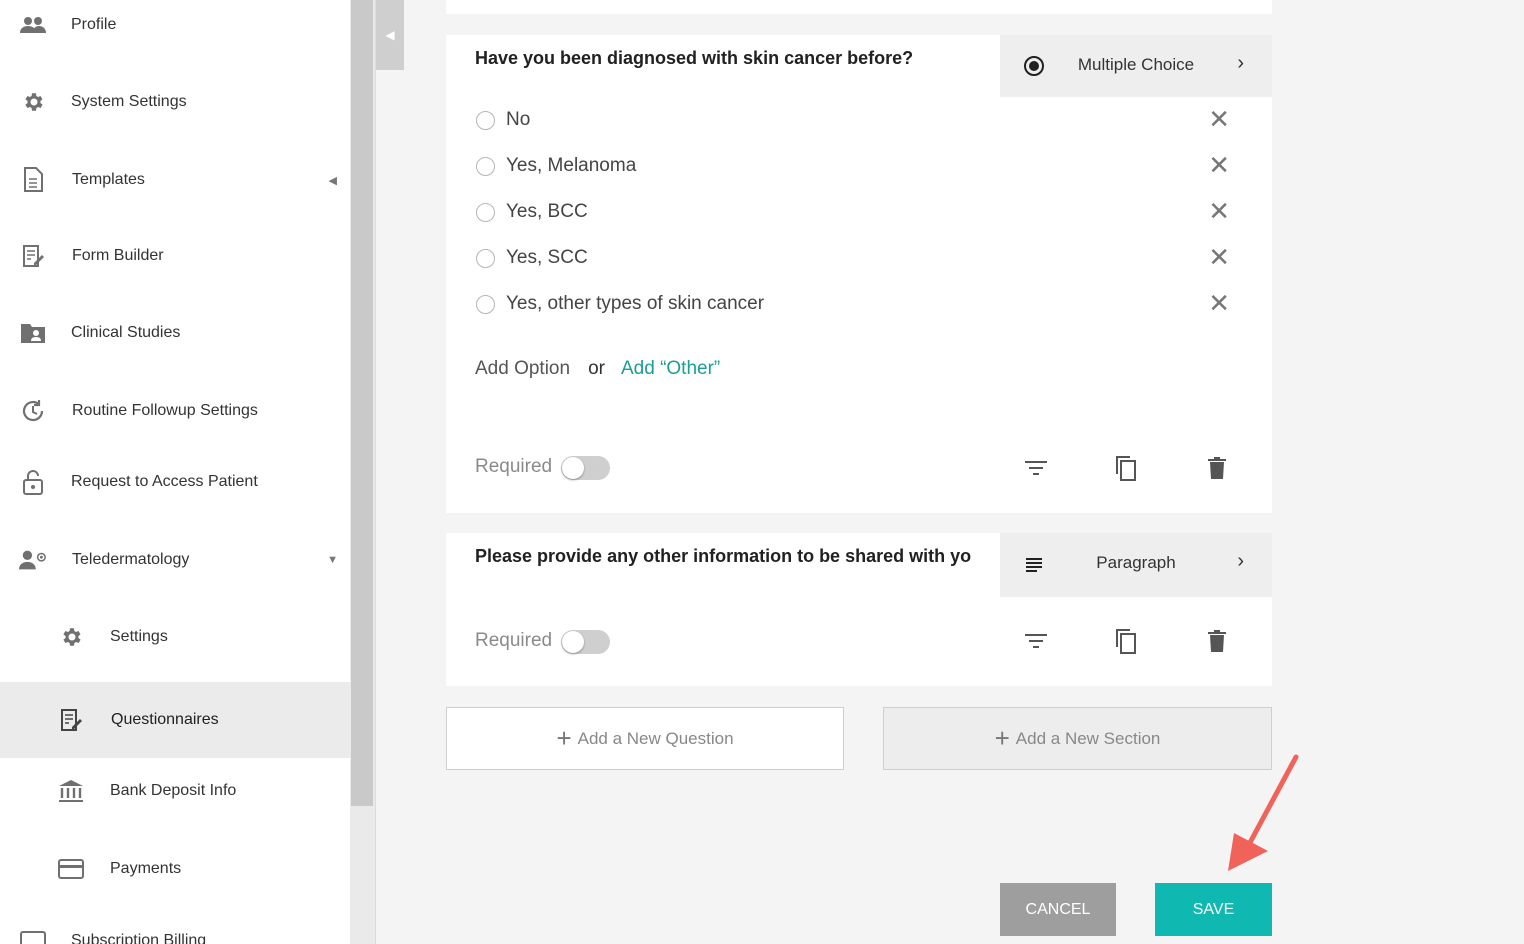 The height and width of the screenshot is (944, 1524). What do you see at coordinates (71, 791) in the screenshot?
I see `bank-icon` at bounding box center [71, 791].